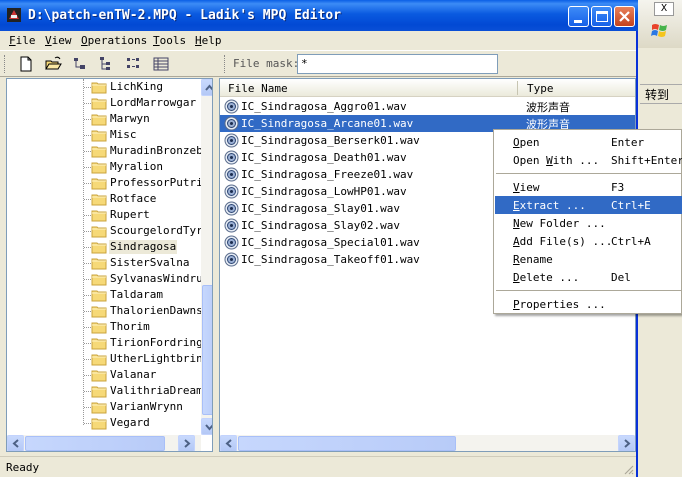  I want to click on tree-hscroll-thumb, so click(95, 443).